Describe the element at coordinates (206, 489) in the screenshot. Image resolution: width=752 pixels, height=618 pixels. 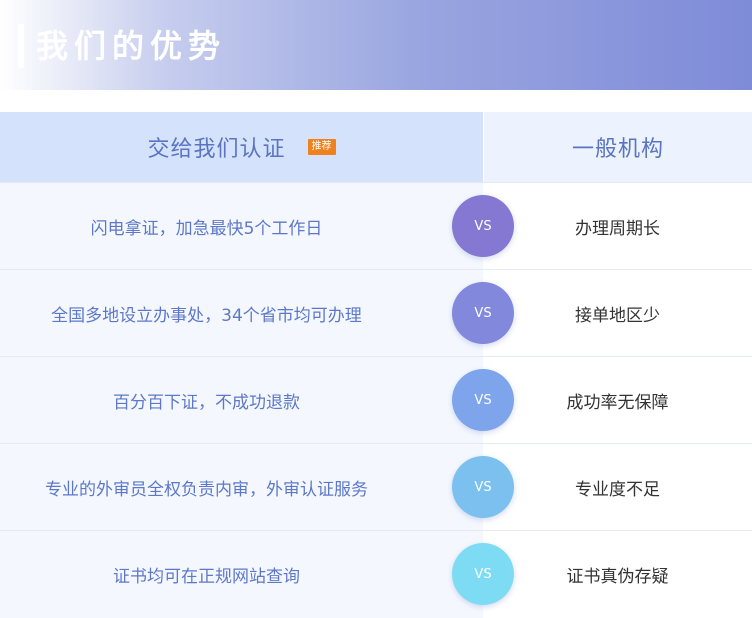
I see `our-advantage-text: 专业的外审员全权负责内审，外审认证服务` at that location.